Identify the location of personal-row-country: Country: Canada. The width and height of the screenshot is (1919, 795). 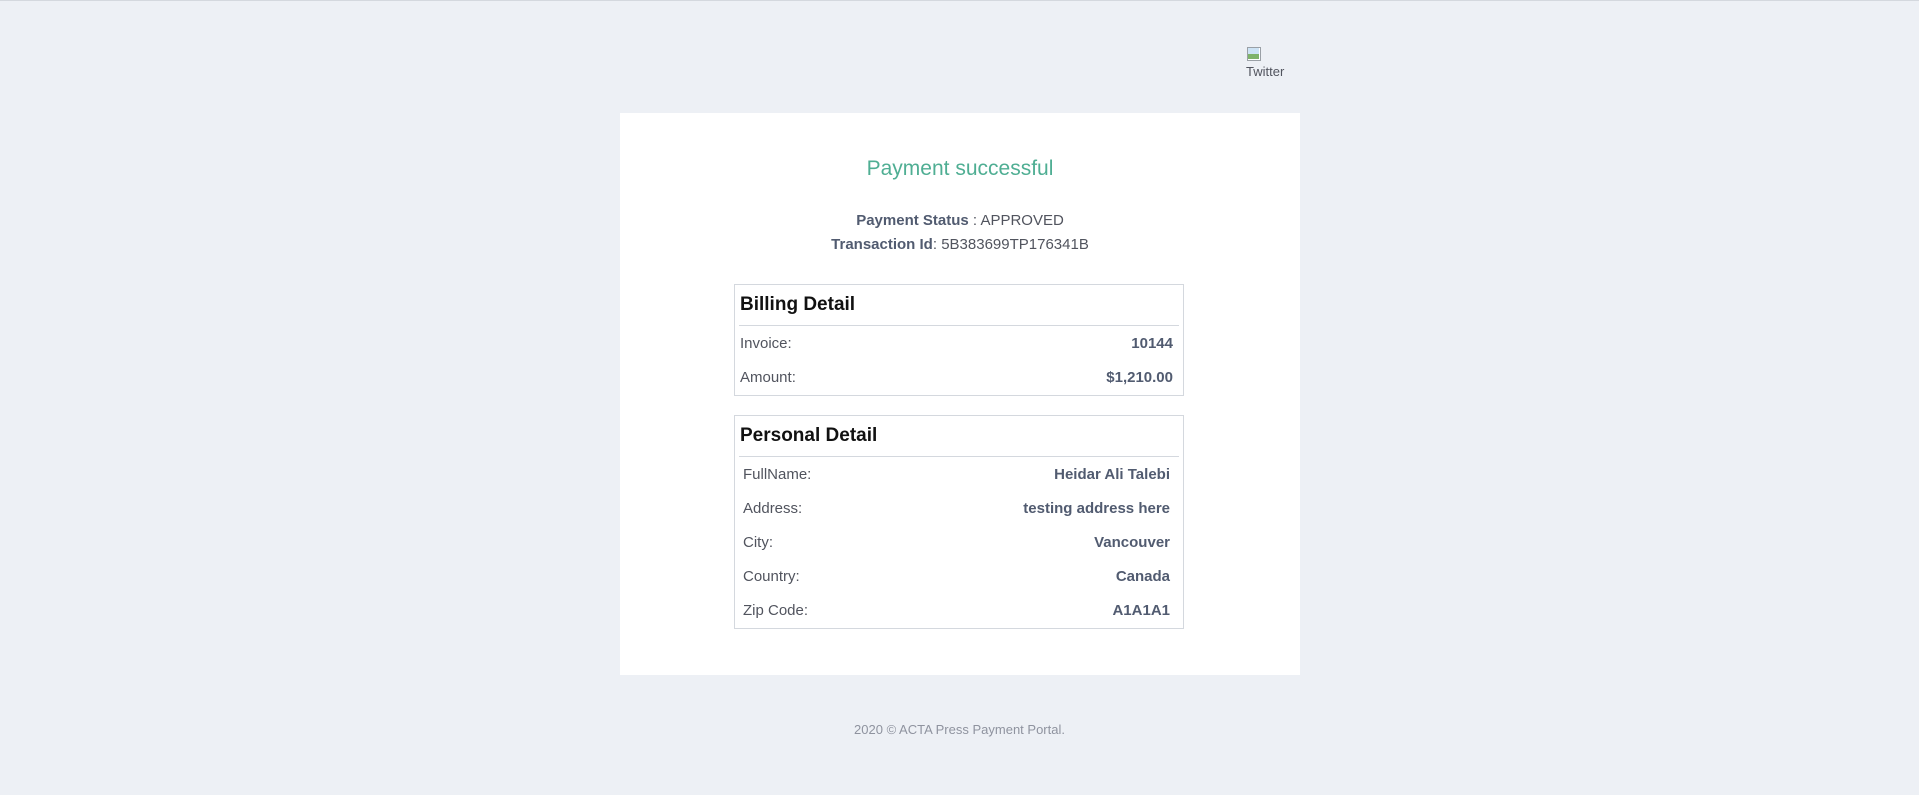
(959, 576).